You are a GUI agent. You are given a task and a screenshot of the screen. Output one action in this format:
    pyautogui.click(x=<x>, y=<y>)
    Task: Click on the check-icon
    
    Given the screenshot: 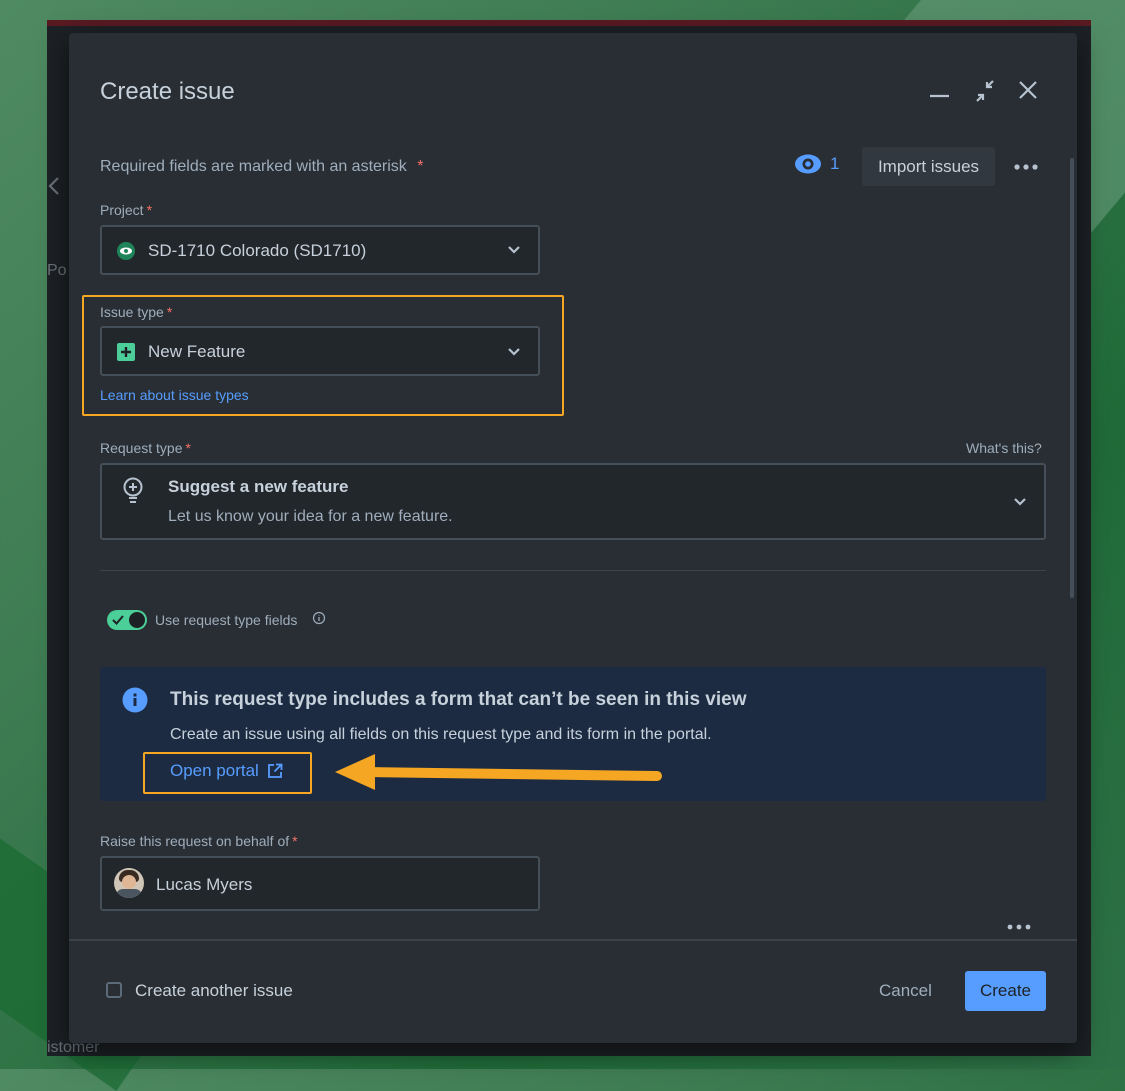 What is the action you would take?
    pyautogui.click(x=118, y=620)
    